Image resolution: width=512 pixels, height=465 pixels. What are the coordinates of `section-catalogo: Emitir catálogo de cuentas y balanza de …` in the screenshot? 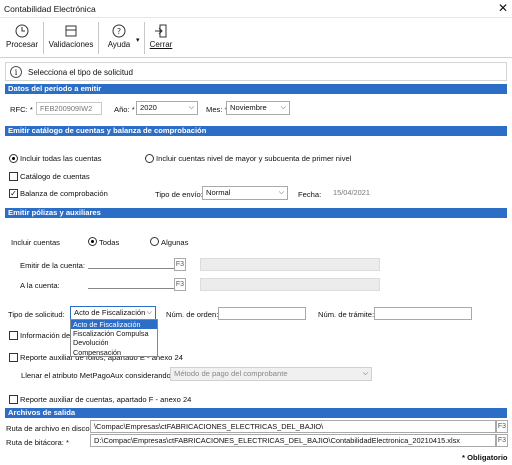 It's located at (256, 131).